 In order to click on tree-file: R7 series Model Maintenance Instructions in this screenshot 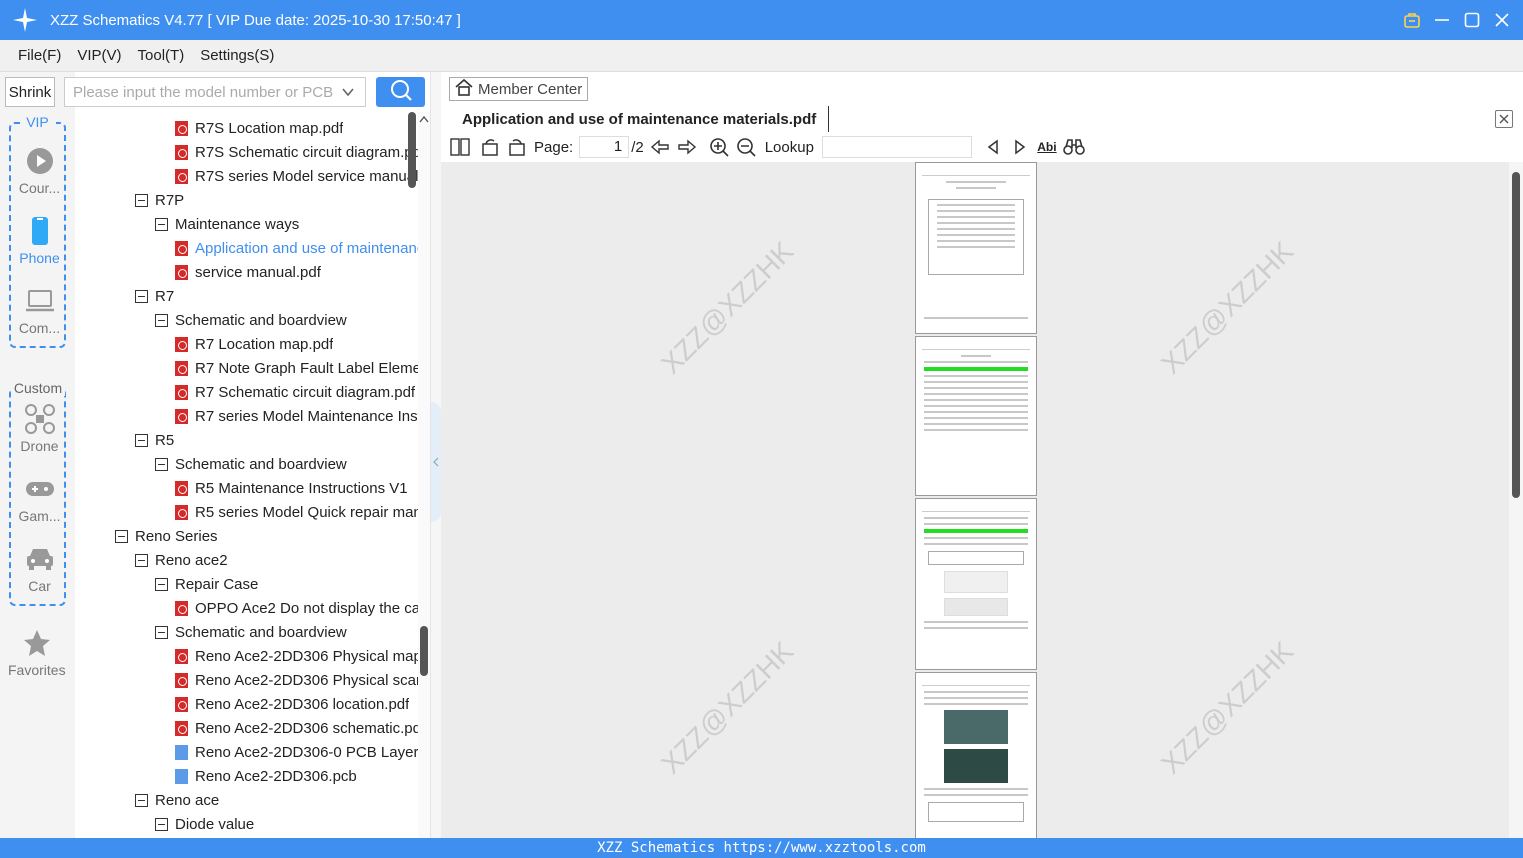, I will do `click(246, 416)`.